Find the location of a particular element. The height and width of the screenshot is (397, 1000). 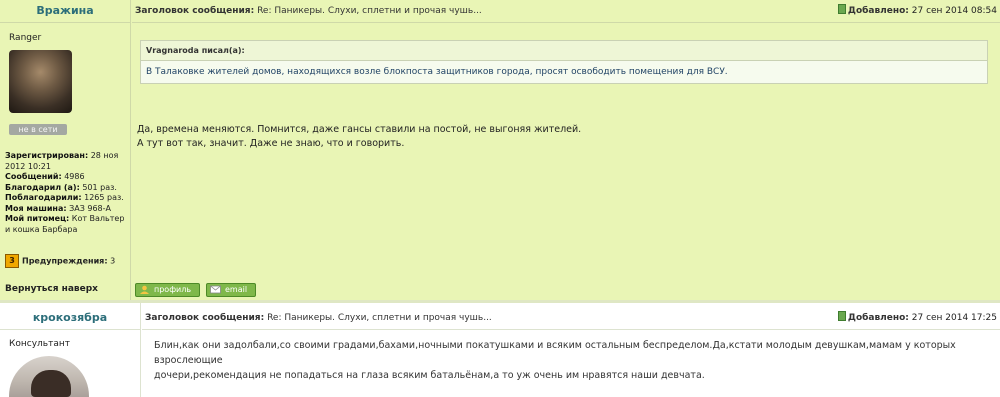

email-button: email is located at coordinates (231, 290).